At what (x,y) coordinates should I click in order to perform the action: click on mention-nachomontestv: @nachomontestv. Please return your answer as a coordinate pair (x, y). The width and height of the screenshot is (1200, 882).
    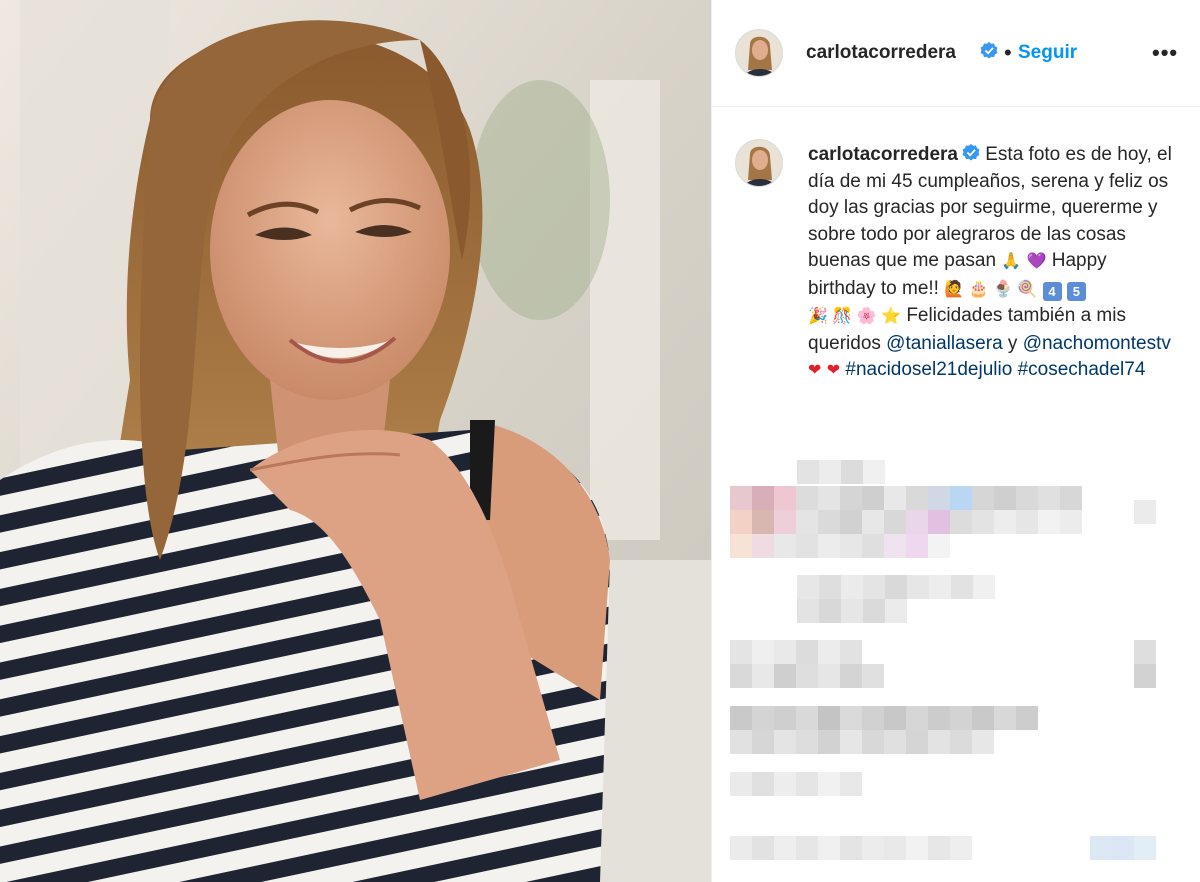
    Looking at the image, I should click on (1097, 343).